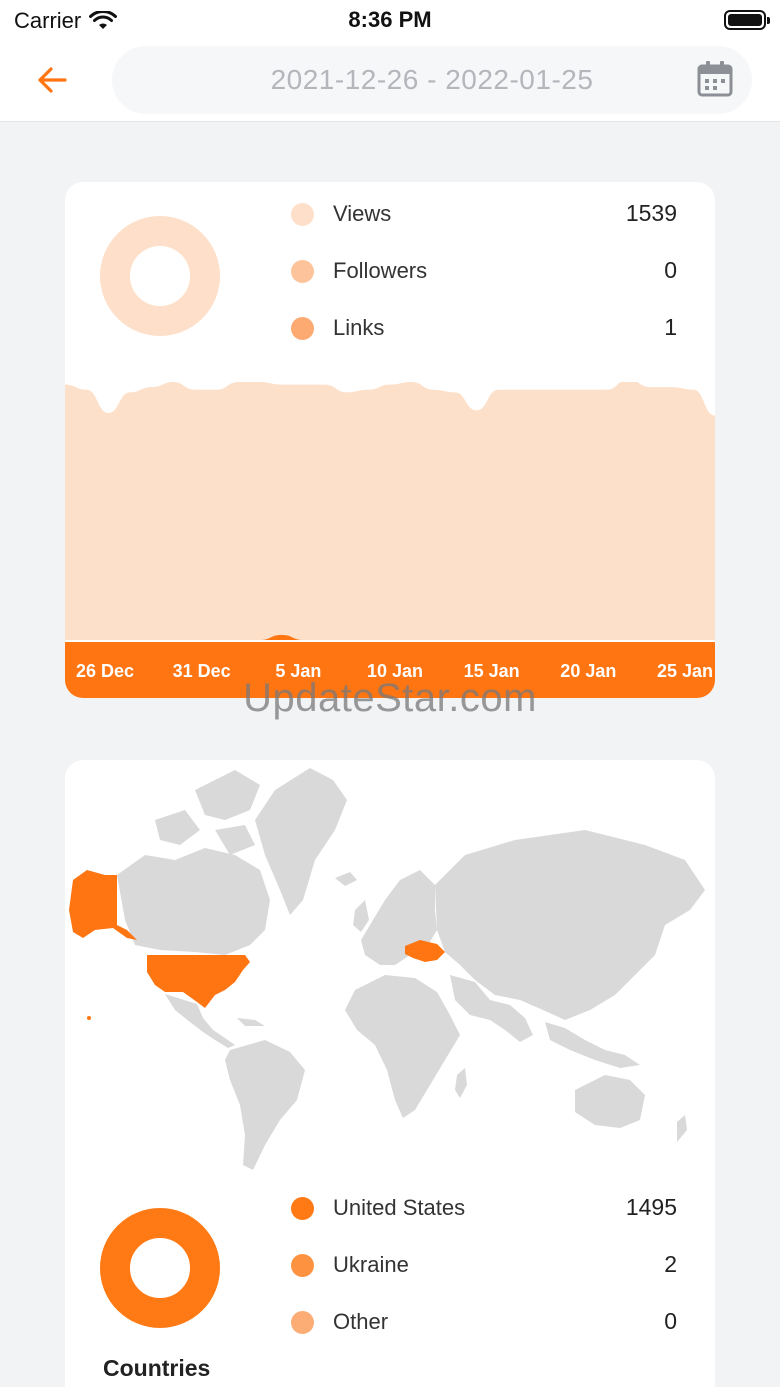 The image size is (780, 1387). I want to click on map-australia, so click(610, 1101).